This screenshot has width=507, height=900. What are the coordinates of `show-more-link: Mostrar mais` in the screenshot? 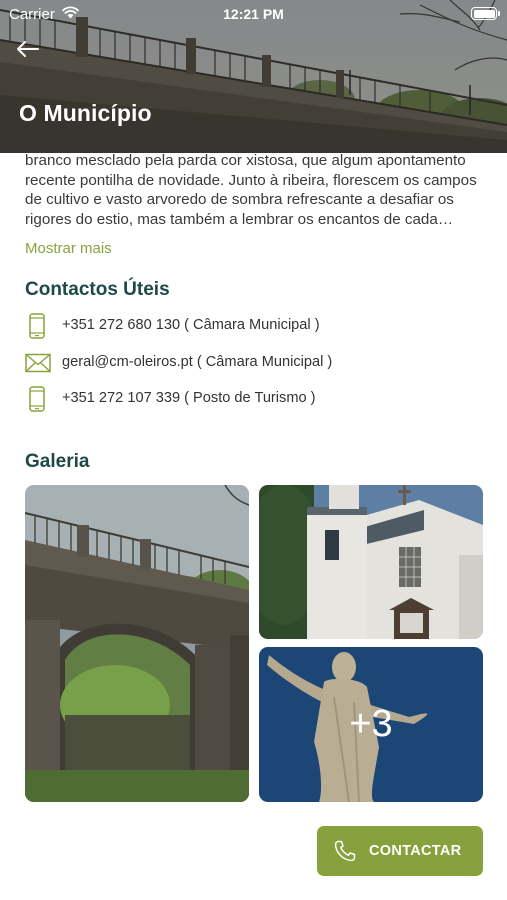 It's located at (68, 248).